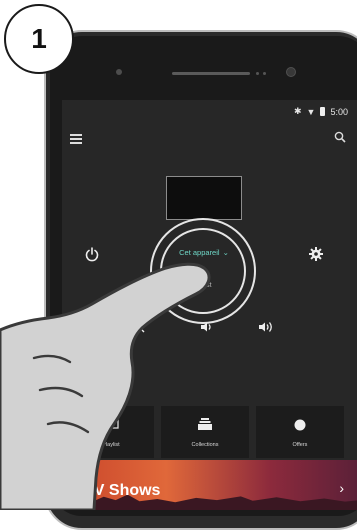 This screenshot has width=357, height=530. Describe the element at coordinates (139, 327) in the screenshot. I see `mute-icon` at that location.